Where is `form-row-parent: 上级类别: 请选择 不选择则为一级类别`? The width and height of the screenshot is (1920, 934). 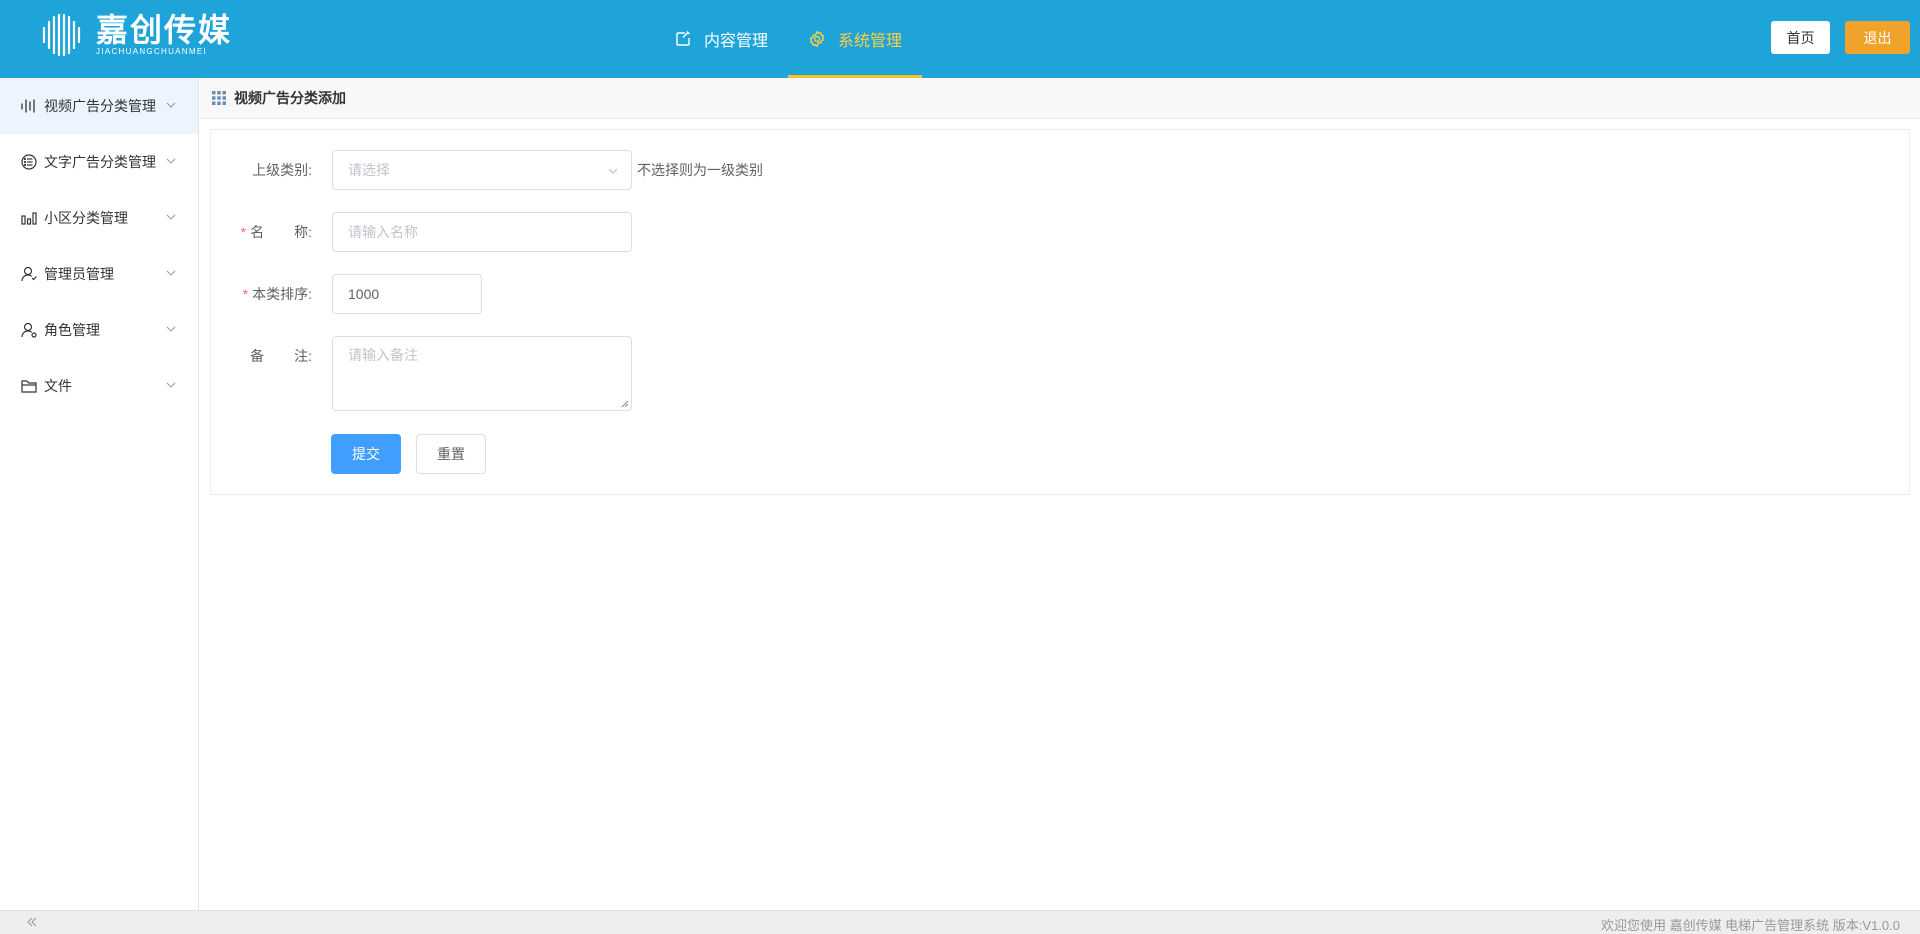 form-row-parent: 上级类别: 请选择 不选择则为一级类别 is located at coordinates (487, 170).